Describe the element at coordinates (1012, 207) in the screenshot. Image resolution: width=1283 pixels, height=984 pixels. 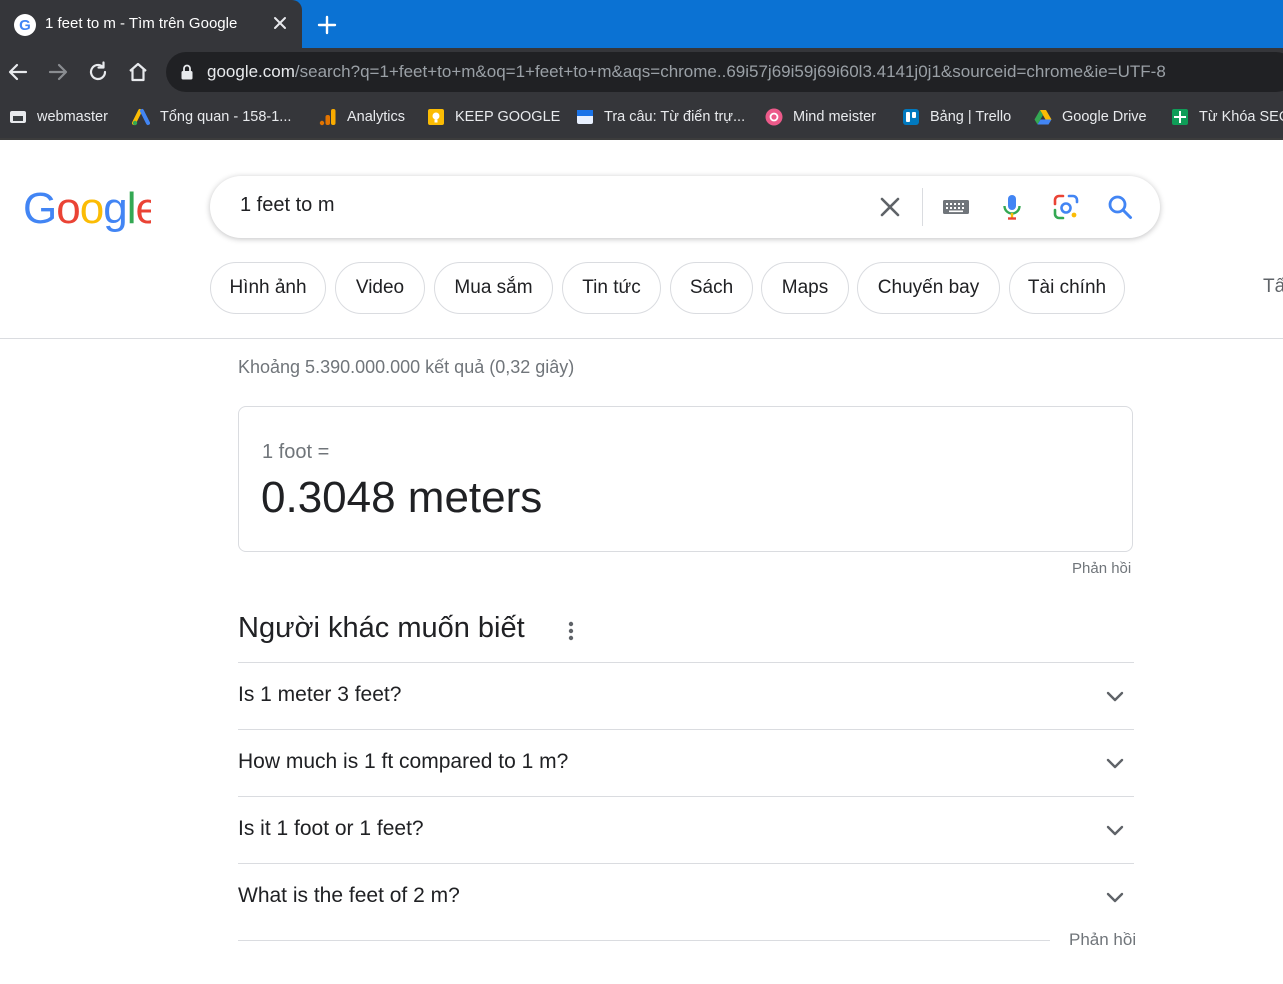
I see `microphone-icon` at that location.